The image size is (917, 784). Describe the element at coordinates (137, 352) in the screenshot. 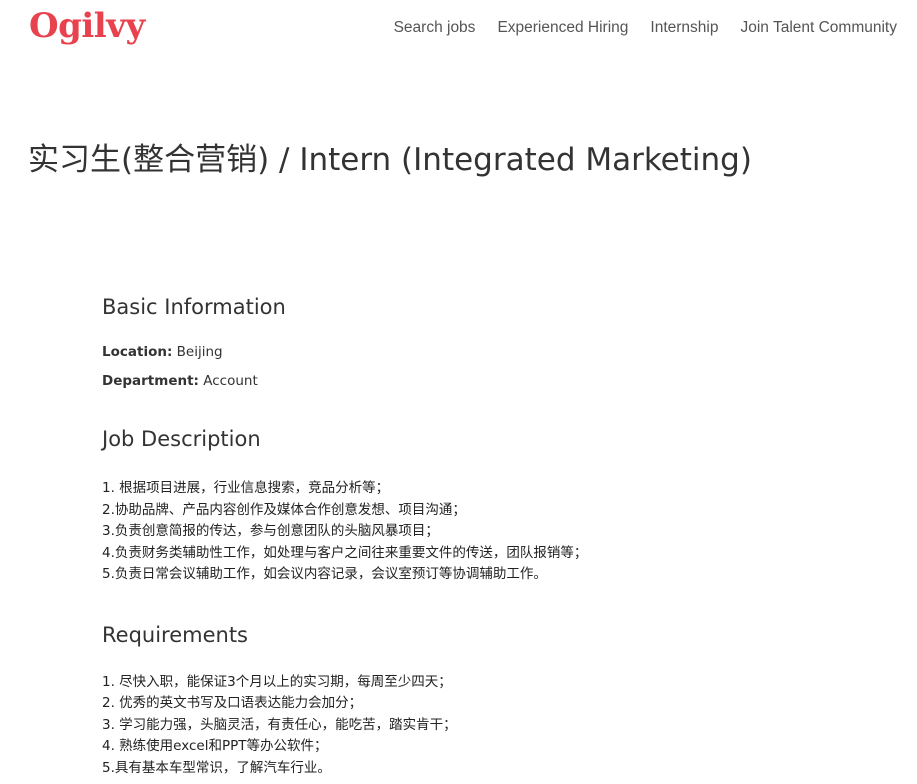

I see `location-label: Location:` at that location.